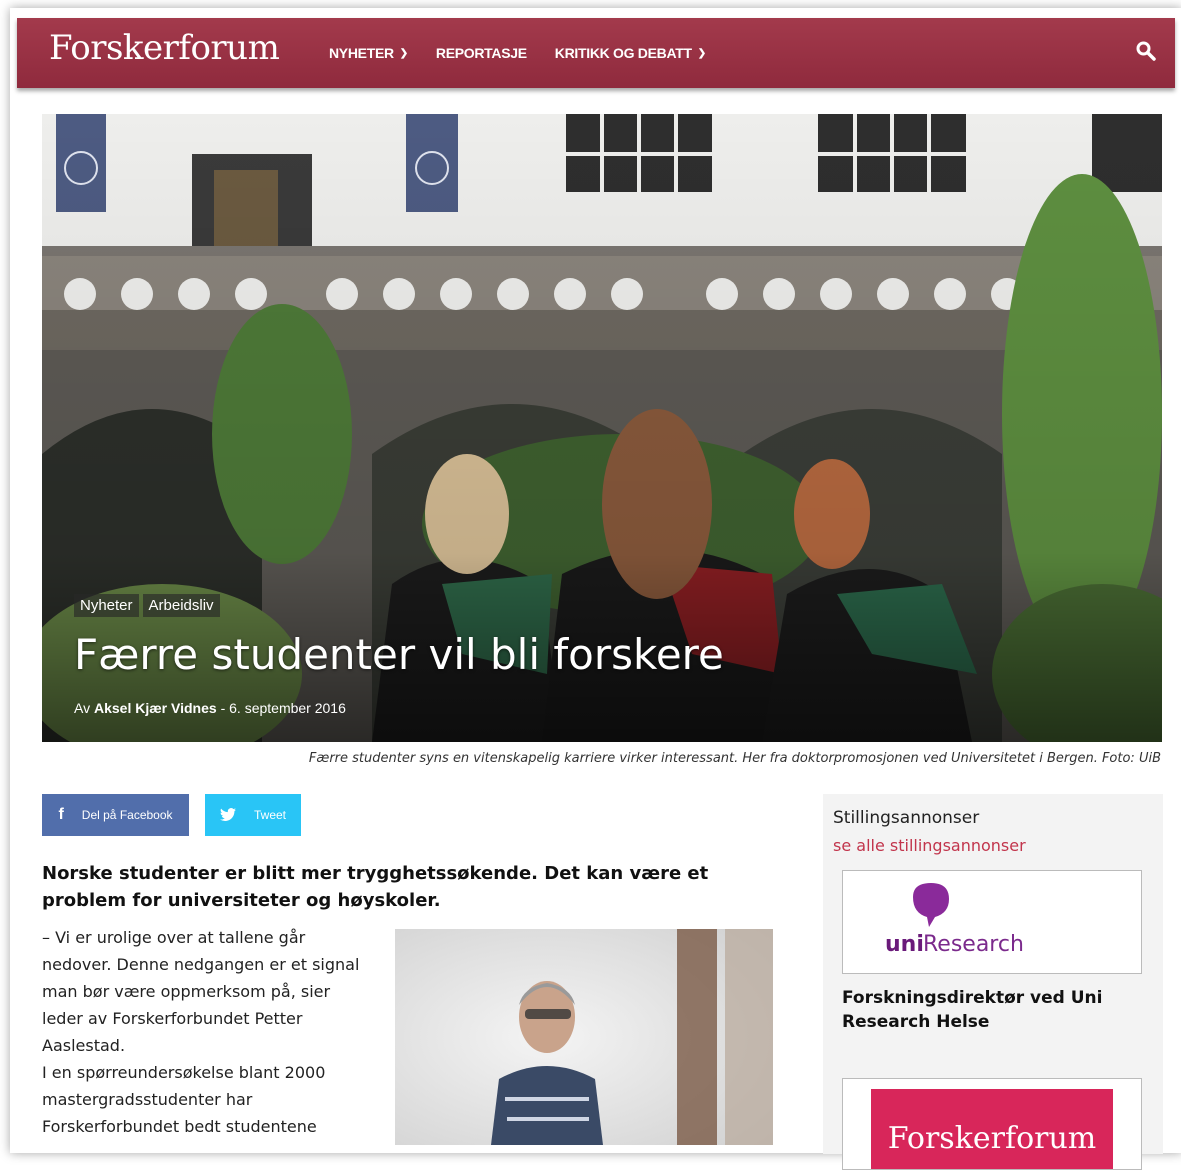  I want to click on job-ad-uni-research: uni Research, so click(992, 922).